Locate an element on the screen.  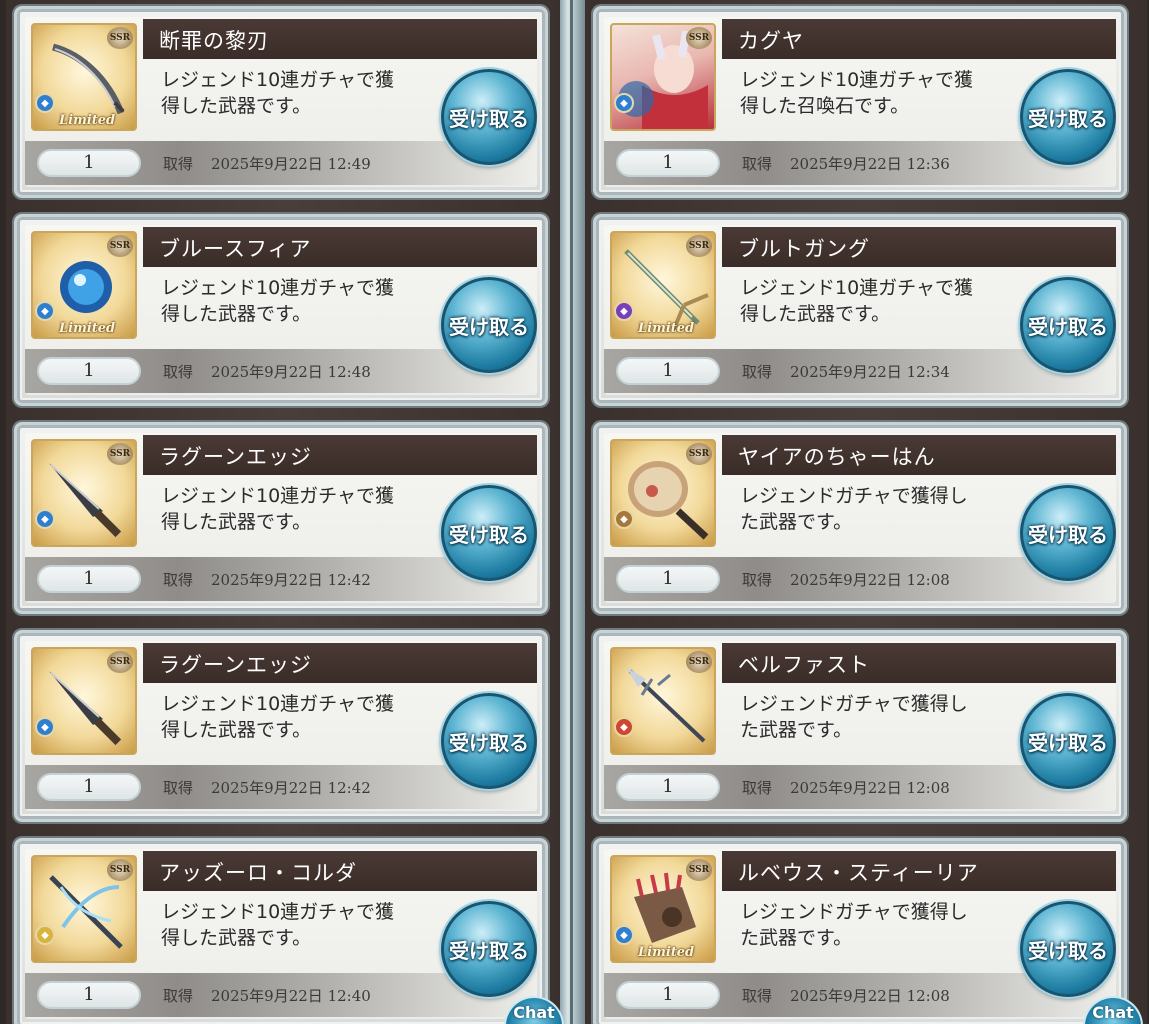
item-name: カグヤ is located at coordinates (771, 41).